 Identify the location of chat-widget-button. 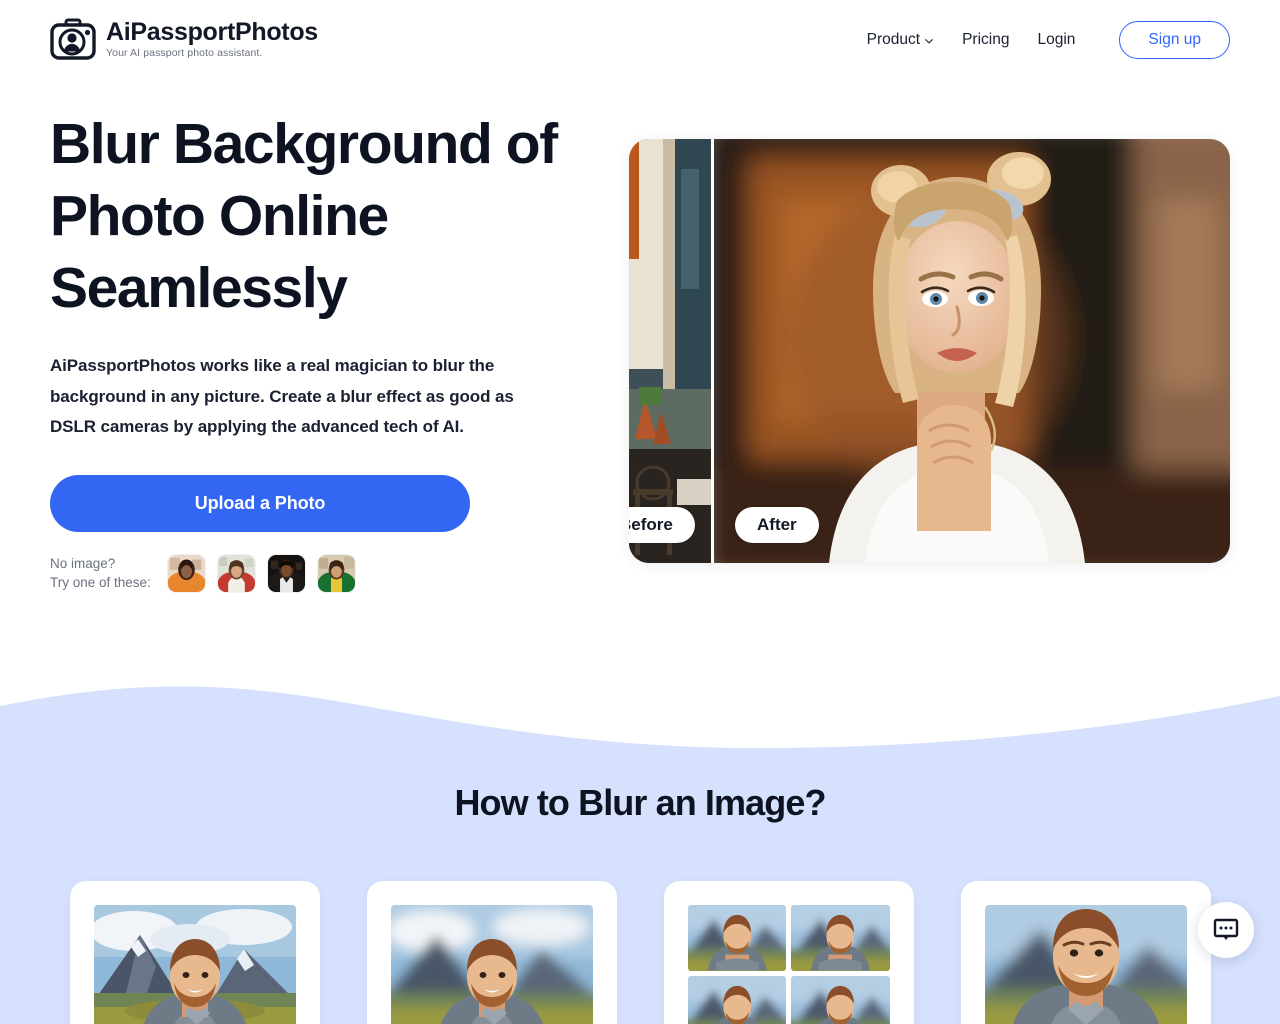
(1226, 930).